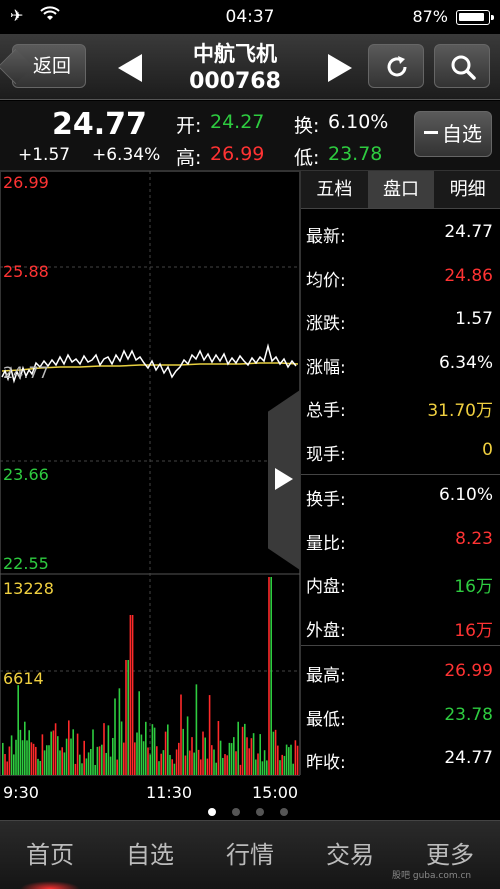 Image resolution: width=500 pixels, height=889 pixels. Describe the element at coordinates (26, 182) in the screenshot. I see `price-tick-label: 26.99` at that location.